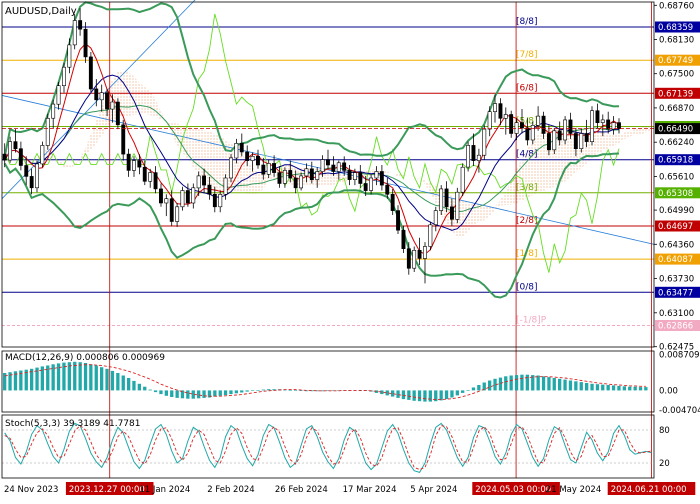  I want to click on time-axis-label: 11 Jan 2024, so click(164, 490).